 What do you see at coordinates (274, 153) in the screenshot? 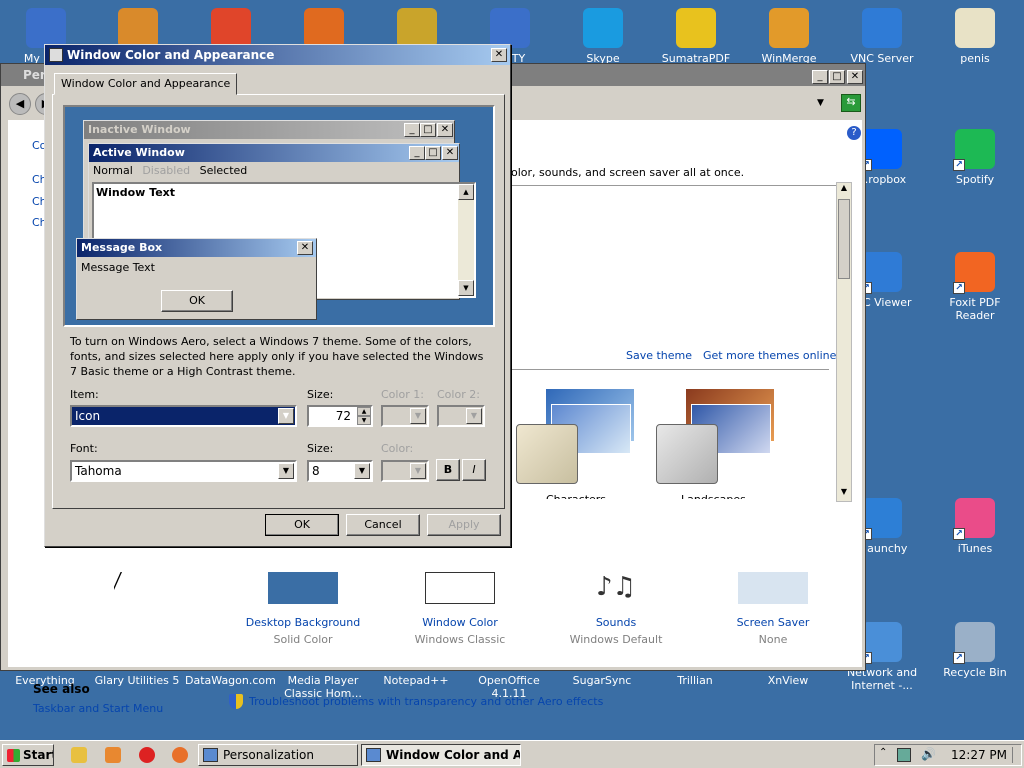
I see `active-window-title: Active Window` at bounding box center [274, 153].